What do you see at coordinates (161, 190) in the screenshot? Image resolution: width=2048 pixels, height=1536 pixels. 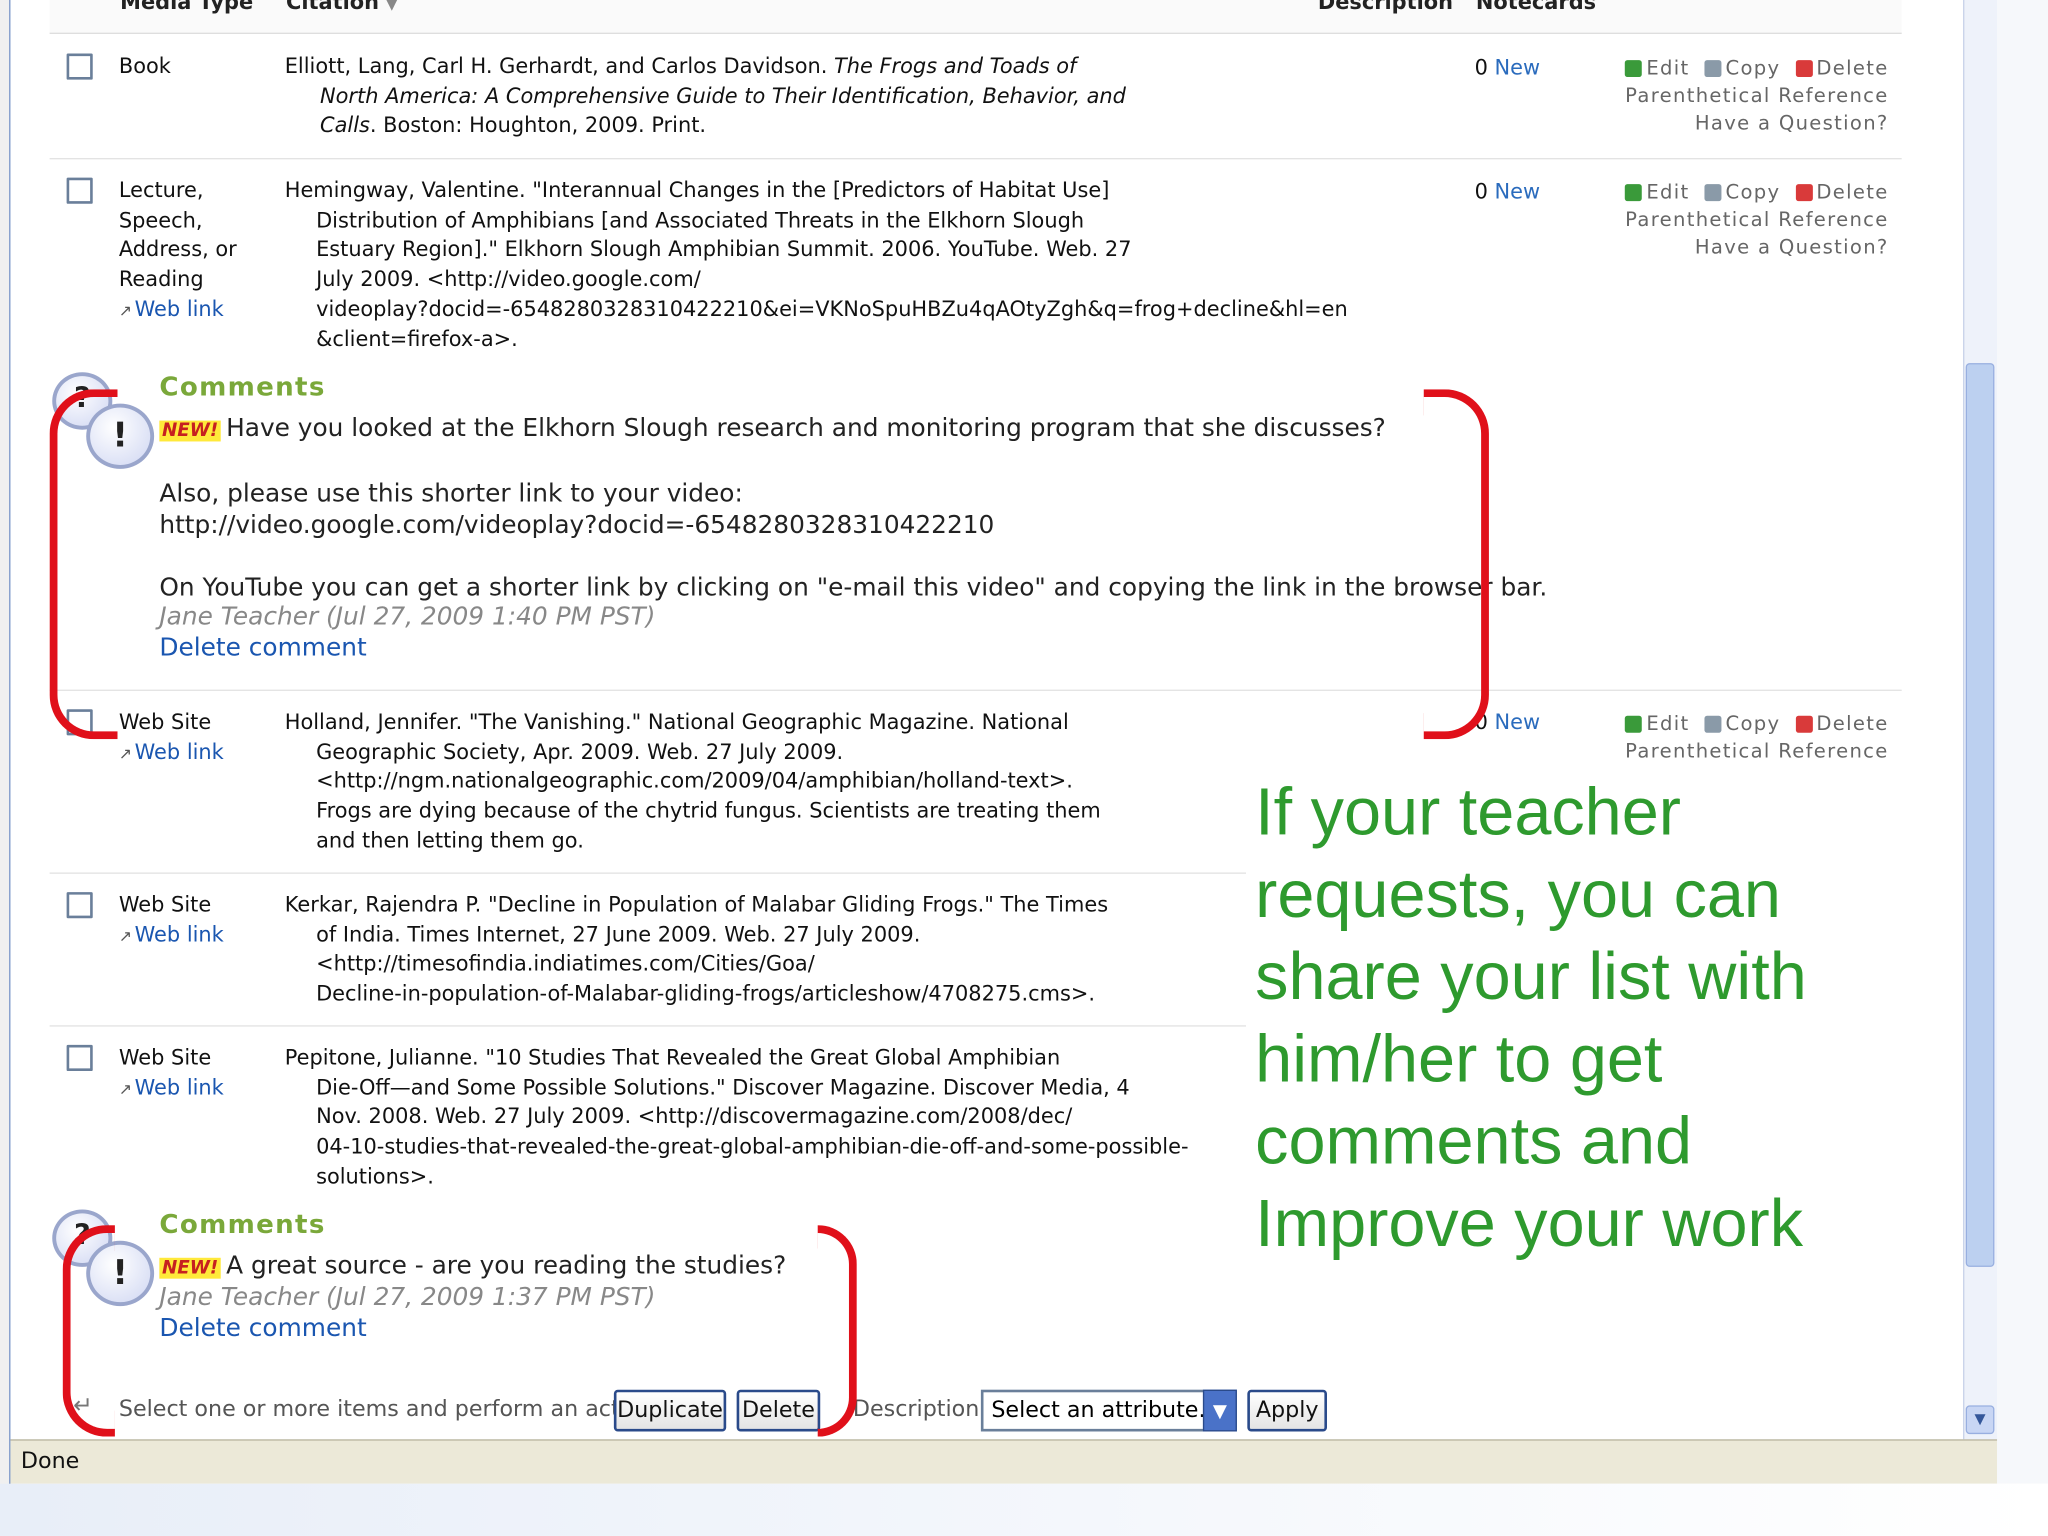 I see `media-type-line: Lecture,` at bounding box center [161, 190].